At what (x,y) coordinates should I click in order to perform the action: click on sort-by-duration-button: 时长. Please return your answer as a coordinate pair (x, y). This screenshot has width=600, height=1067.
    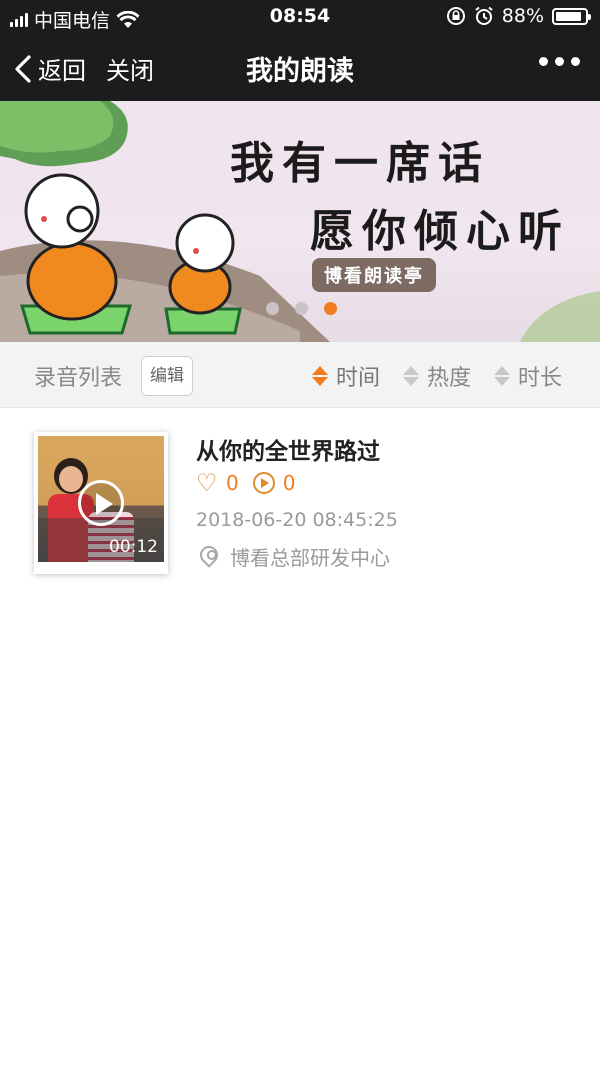
    Looking at the image, I should click on (528, 376).